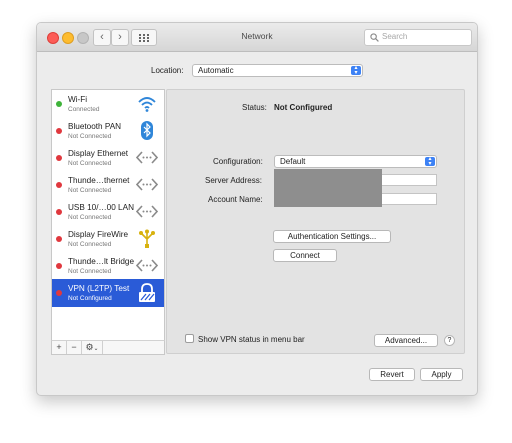 The image size is (512, 443). What do you see at coordinates (441, 374) in the screenshot?
I see `apply-button: Apply` at bounding box center [441, 374].